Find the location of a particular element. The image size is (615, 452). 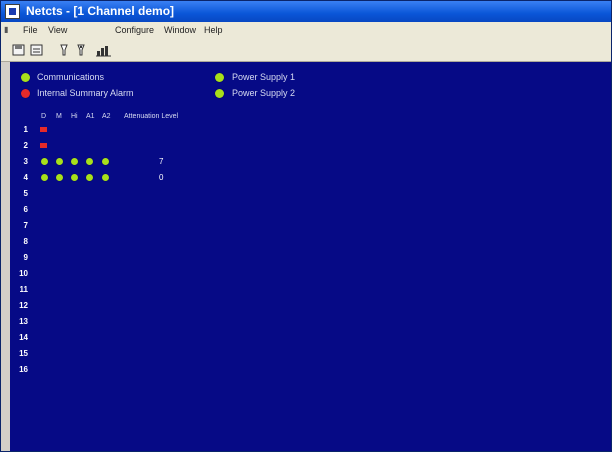

row-4-attenuation-value: 0 is located at coordinates (161, 177).